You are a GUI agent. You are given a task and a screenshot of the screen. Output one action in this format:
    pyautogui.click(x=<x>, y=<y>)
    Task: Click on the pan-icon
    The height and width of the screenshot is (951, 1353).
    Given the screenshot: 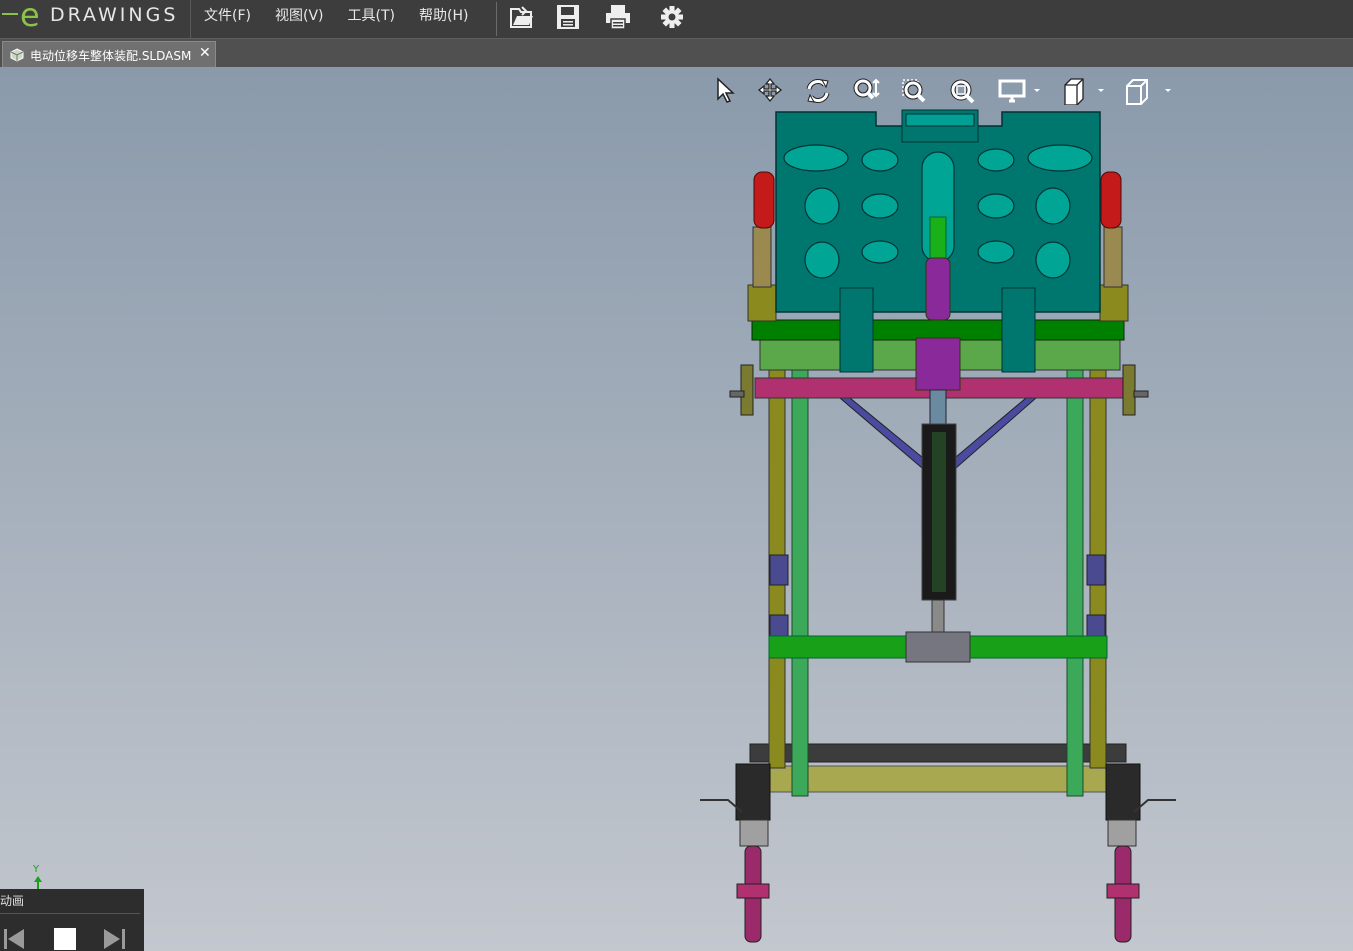 What is the action you would take?
    pyautogui.click(x=770, y=90)
    